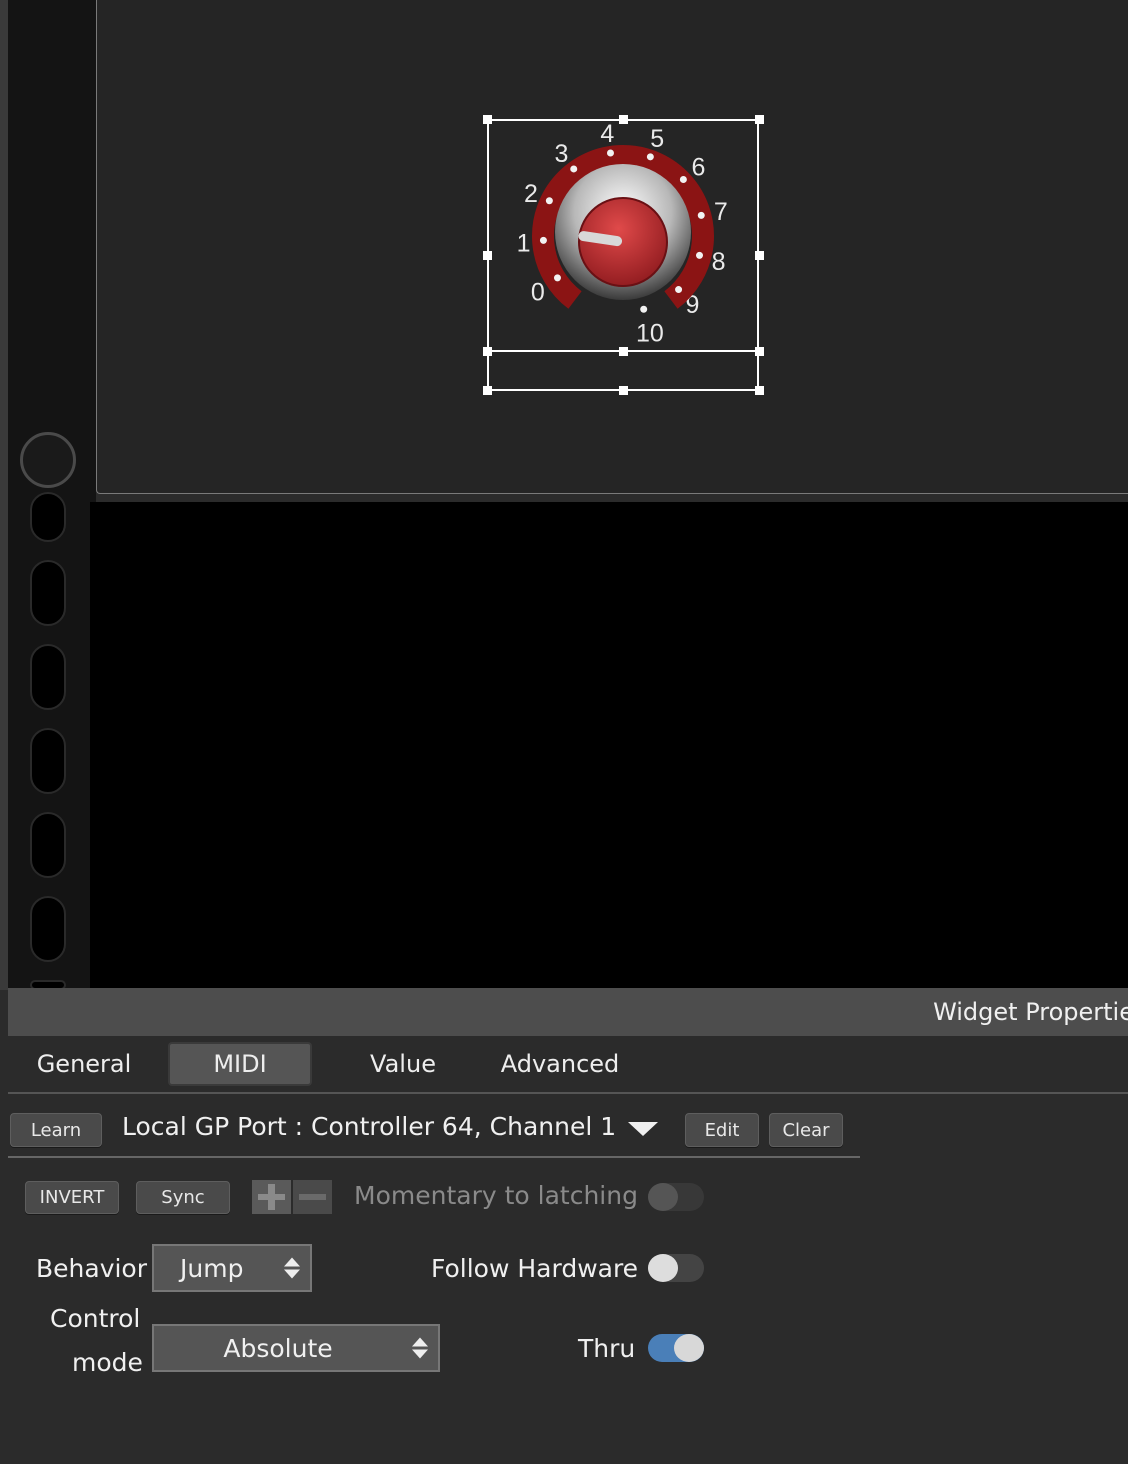  I want to click on thru-toggle, so click(676, 1348).